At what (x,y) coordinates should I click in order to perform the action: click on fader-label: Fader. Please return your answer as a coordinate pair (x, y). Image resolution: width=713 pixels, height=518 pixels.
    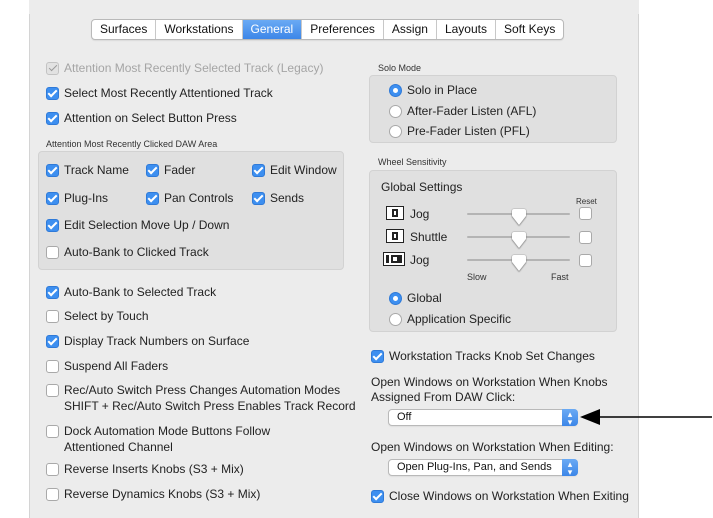
    Looking at the image, I should click on (180, 170).